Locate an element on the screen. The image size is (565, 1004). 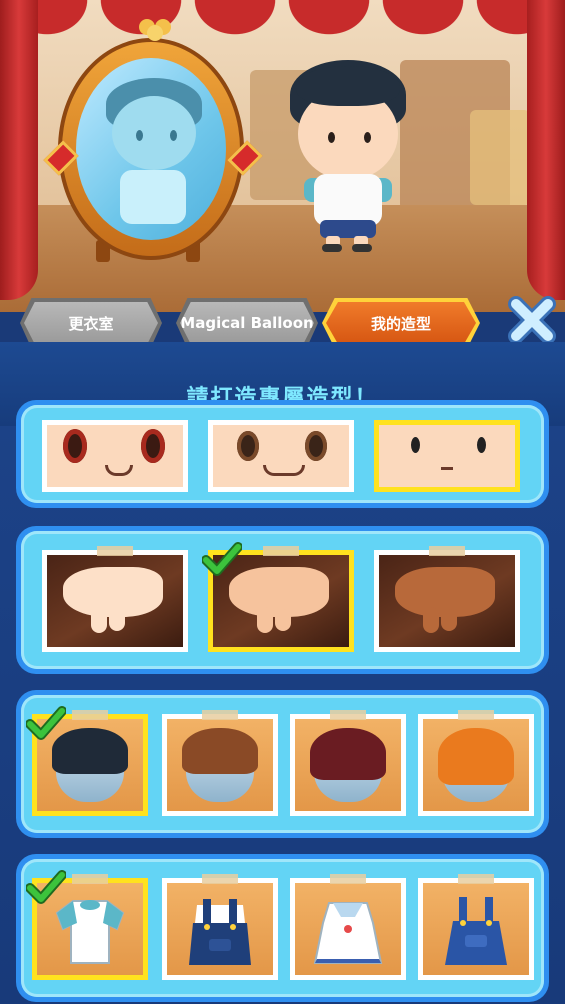
hair-option-brown is located at coordinates (220, 763).